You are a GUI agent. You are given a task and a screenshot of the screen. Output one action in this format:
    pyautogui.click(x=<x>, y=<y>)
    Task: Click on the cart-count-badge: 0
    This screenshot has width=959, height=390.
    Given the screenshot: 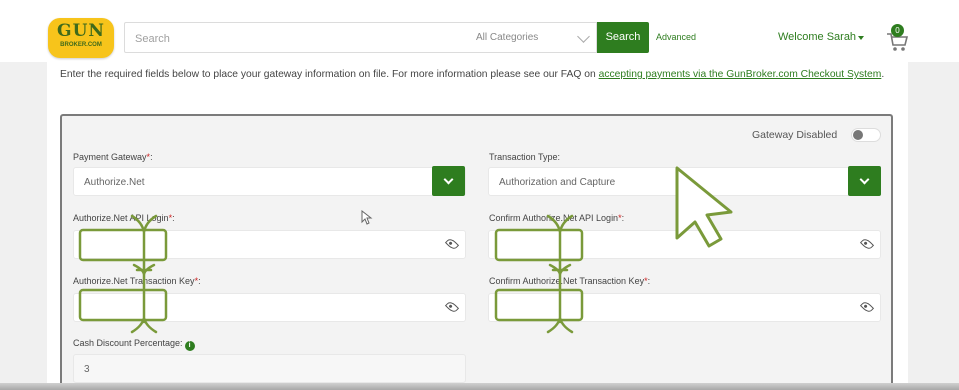 What is the action you would take?
    pyautogui.click(x=897, y=30)
    